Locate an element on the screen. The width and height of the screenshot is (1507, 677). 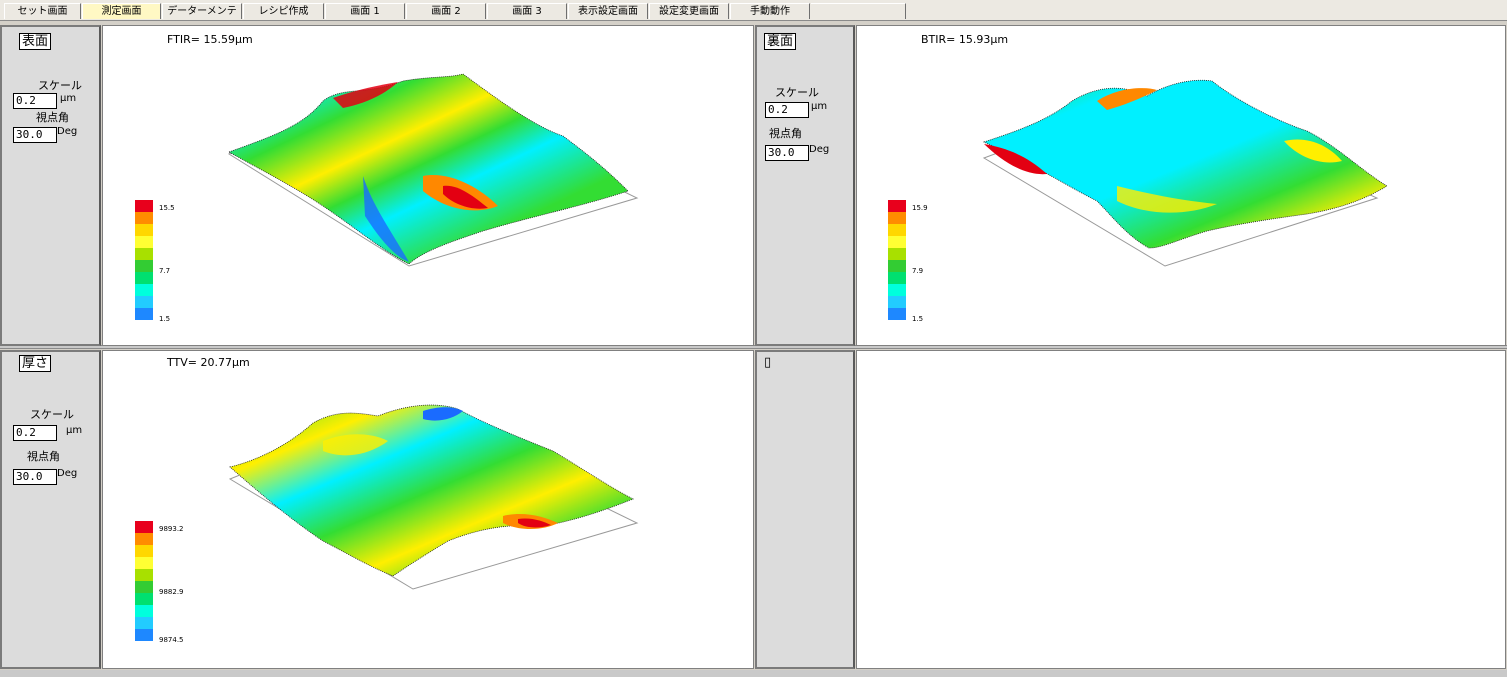
front-title-button: 表面 is located at coordinates (35, 41).